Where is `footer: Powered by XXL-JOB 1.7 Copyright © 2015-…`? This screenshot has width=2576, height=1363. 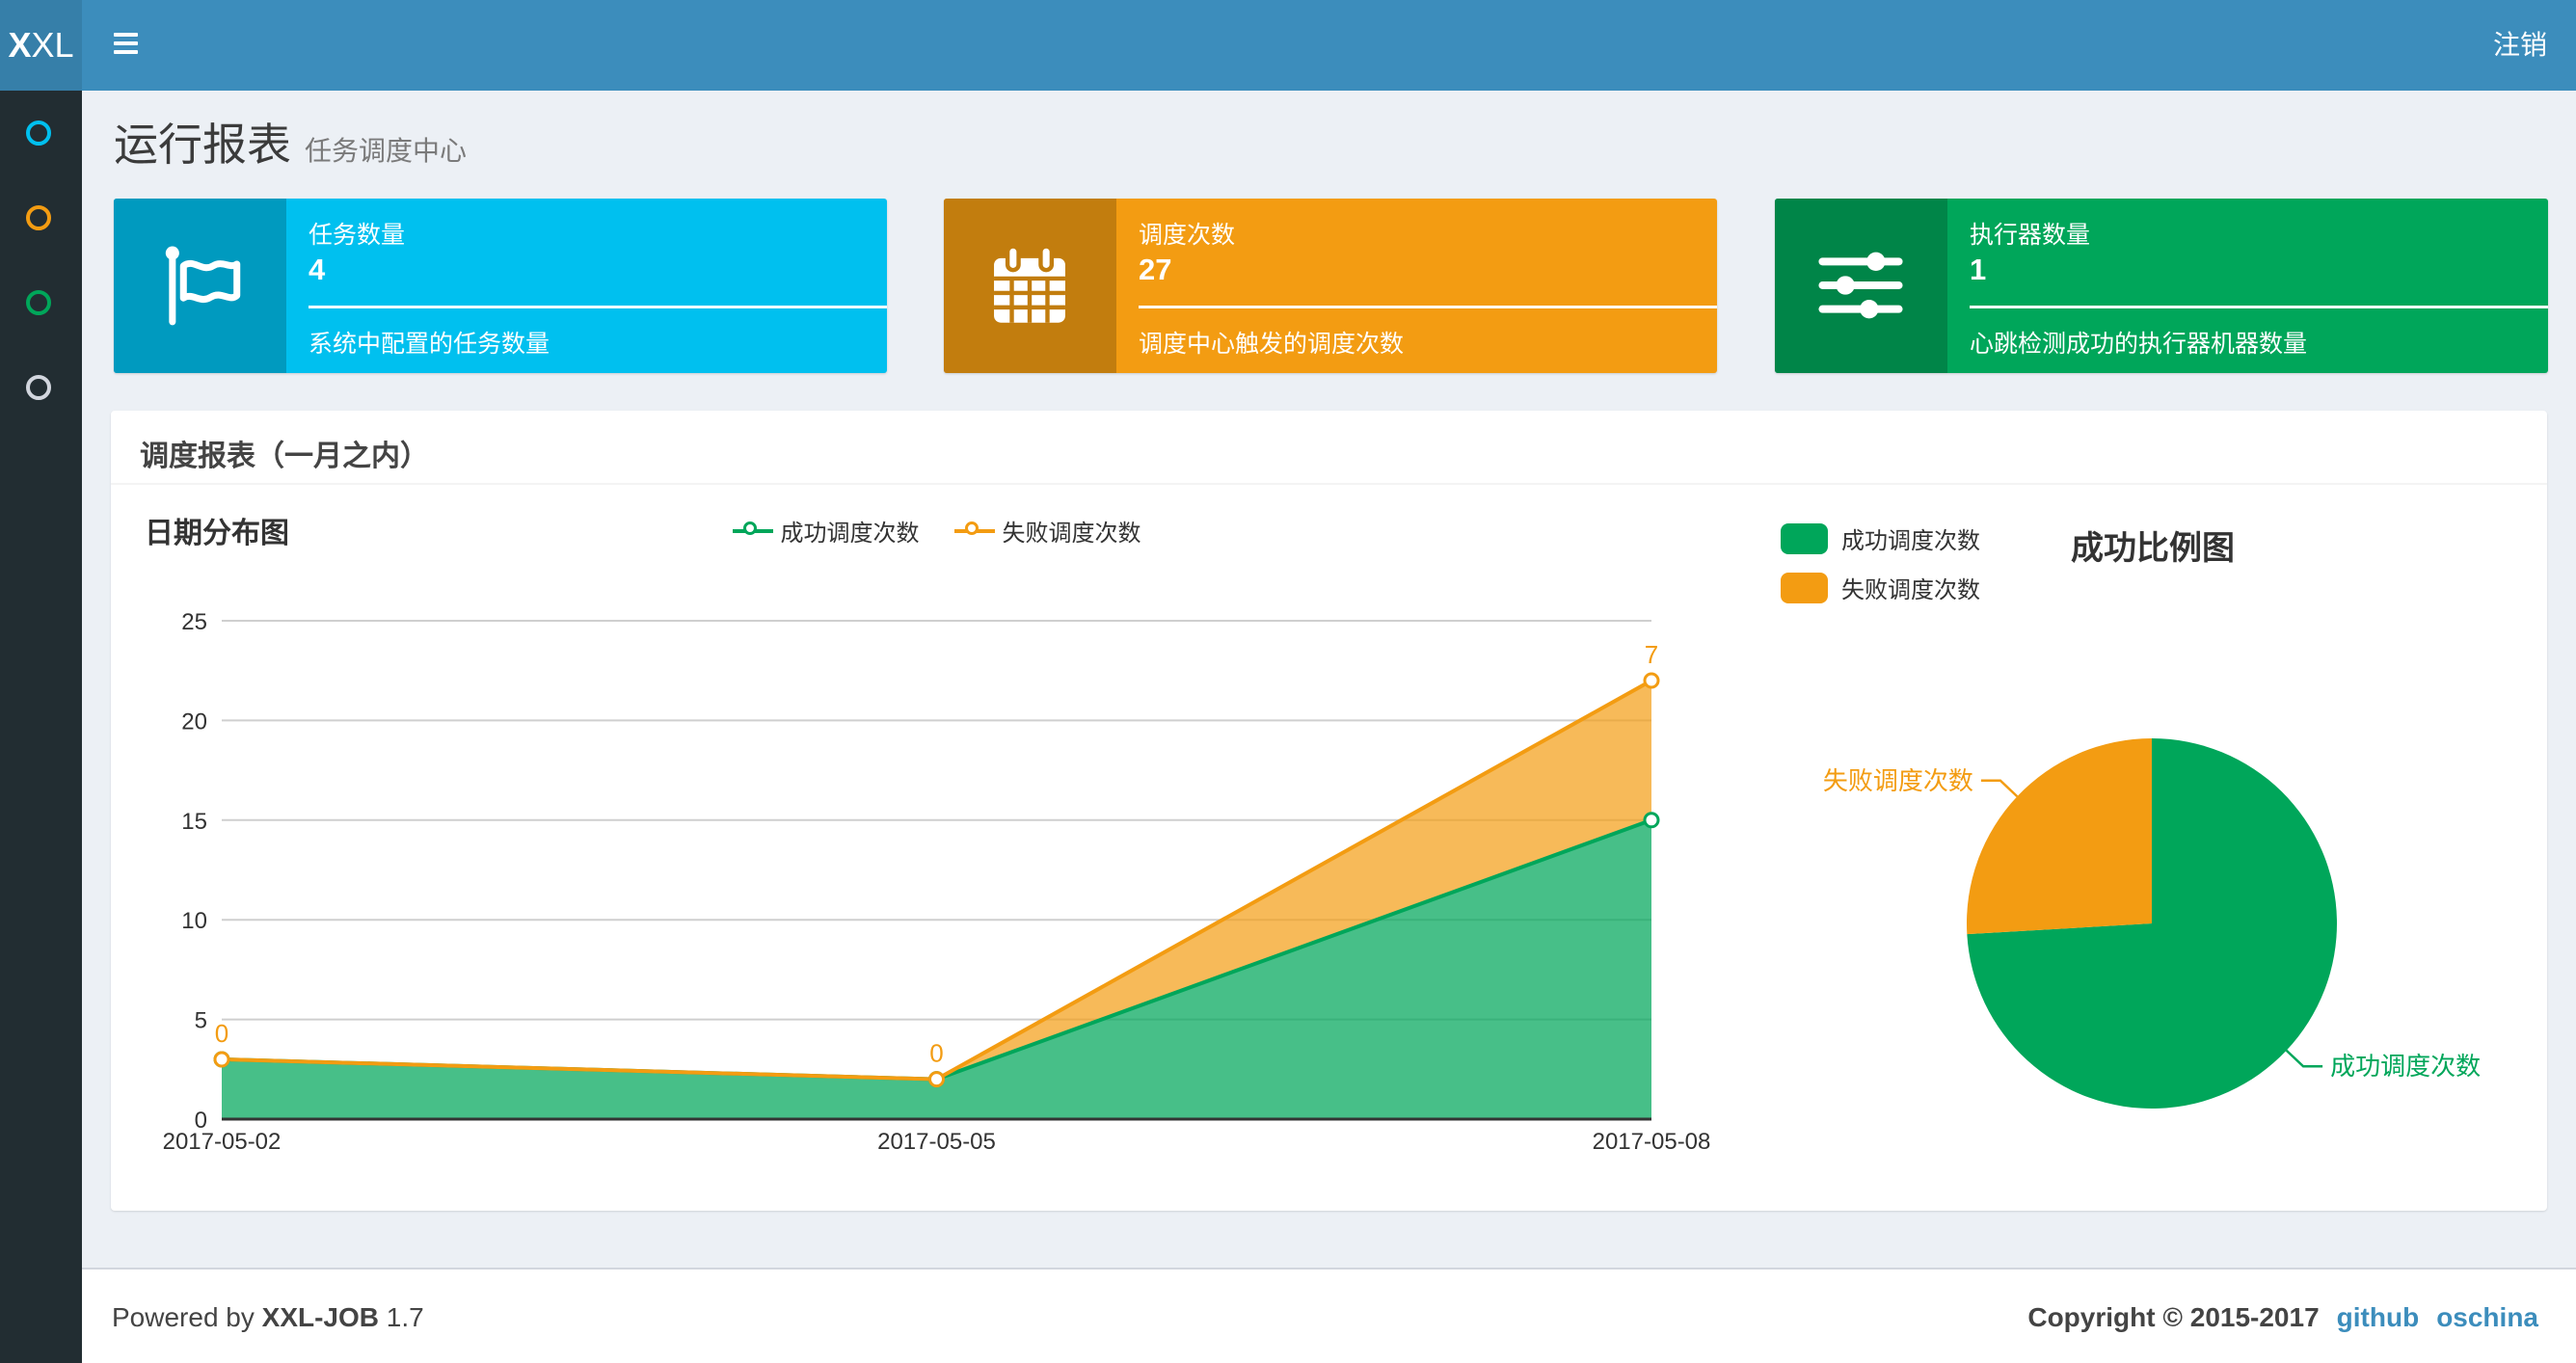
footer: Powered by XXL-JOB 1.7 Copyright © 2015-… is located at coordinates (1329, 1315).